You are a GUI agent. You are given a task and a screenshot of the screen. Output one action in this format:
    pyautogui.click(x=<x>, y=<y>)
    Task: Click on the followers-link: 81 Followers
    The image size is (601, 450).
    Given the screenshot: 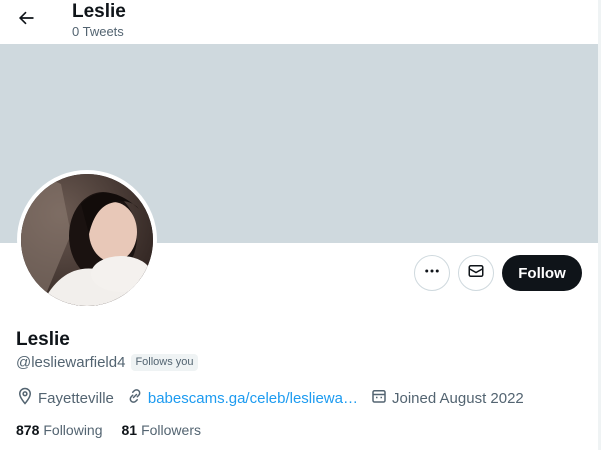 What is the action you would take?
    pyautogui.click(x=161, y=430)
    